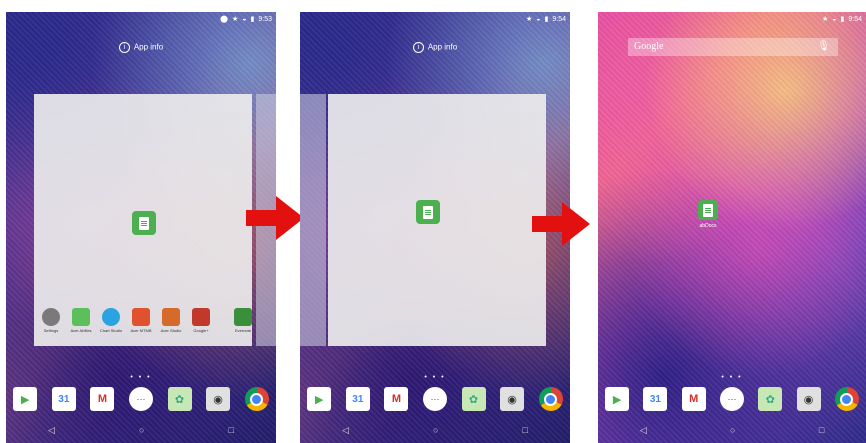 The width and height of the screenshot is (866, 443). I want to click on status-bar: ⬤ ★ ◒ ▮ 9:53, so click(141, 19).